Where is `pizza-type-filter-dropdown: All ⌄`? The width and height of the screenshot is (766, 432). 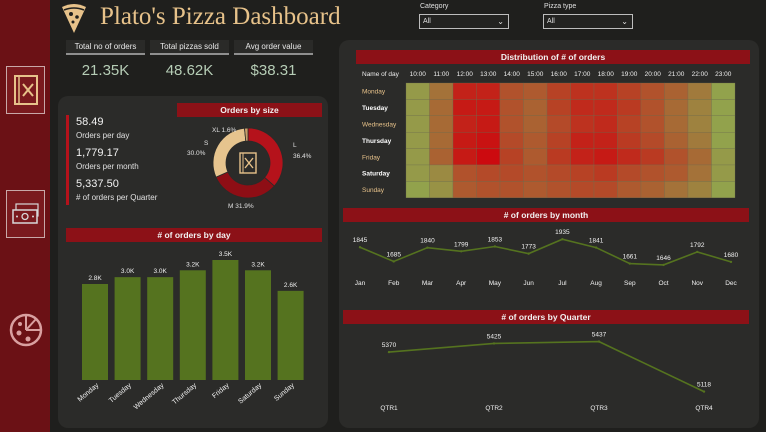 pizza-type-filter-dropdown: All ⌄ is located at coordinates (588, 21).